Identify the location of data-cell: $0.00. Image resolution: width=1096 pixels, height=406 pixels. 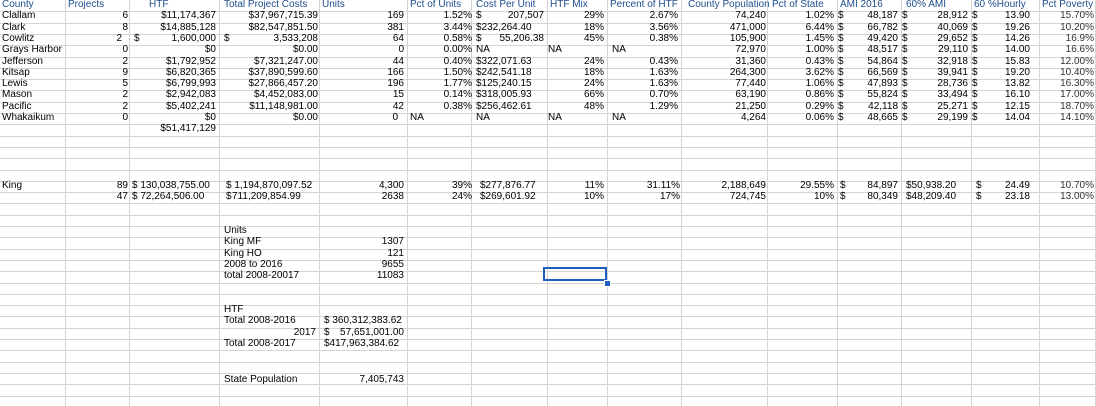
(305, 117).